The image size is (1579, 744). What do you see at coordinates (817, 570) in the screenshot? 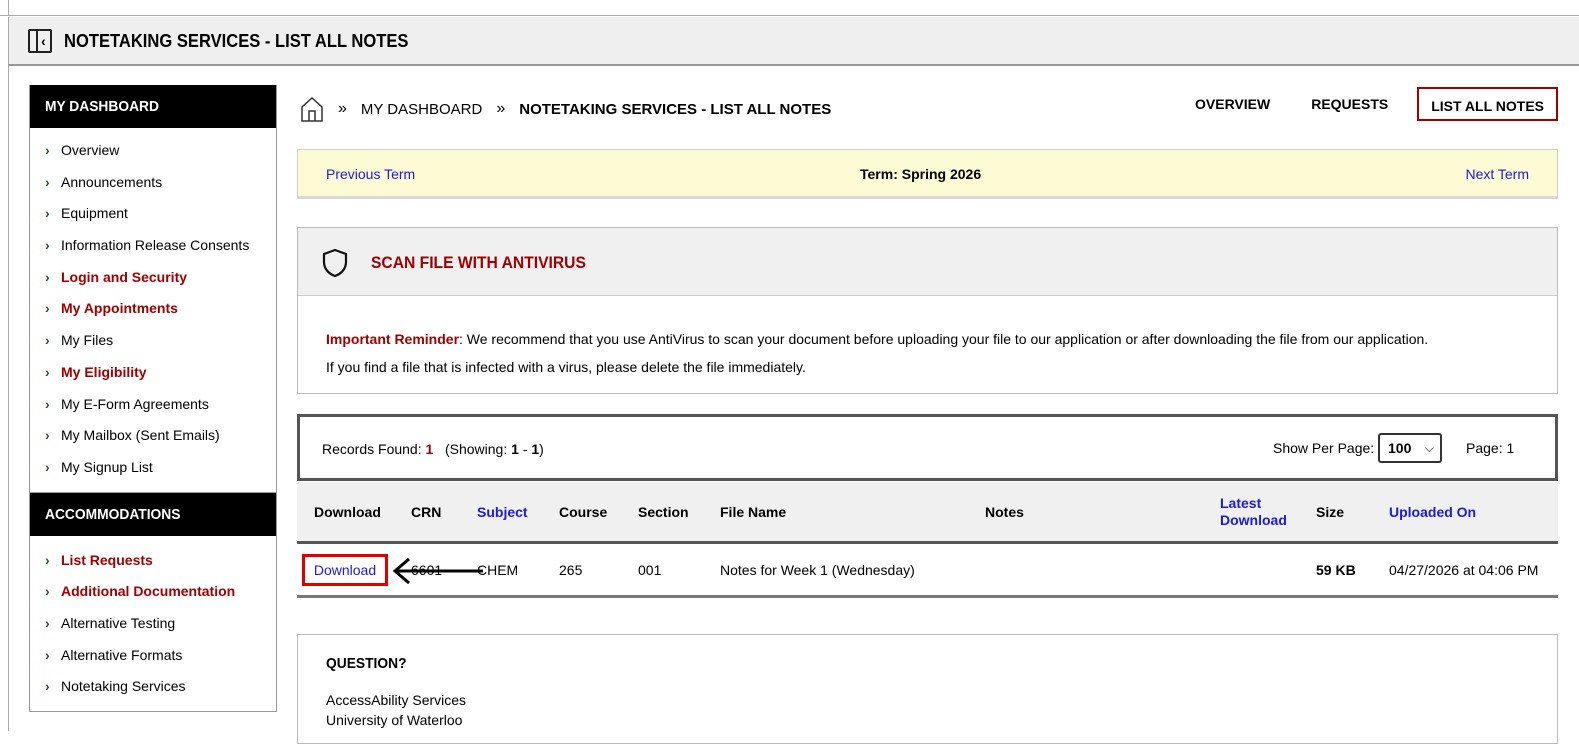
I see `cell-file-name: Notes for Week 1 (Wednesday)` at bounding box center [817, 570].